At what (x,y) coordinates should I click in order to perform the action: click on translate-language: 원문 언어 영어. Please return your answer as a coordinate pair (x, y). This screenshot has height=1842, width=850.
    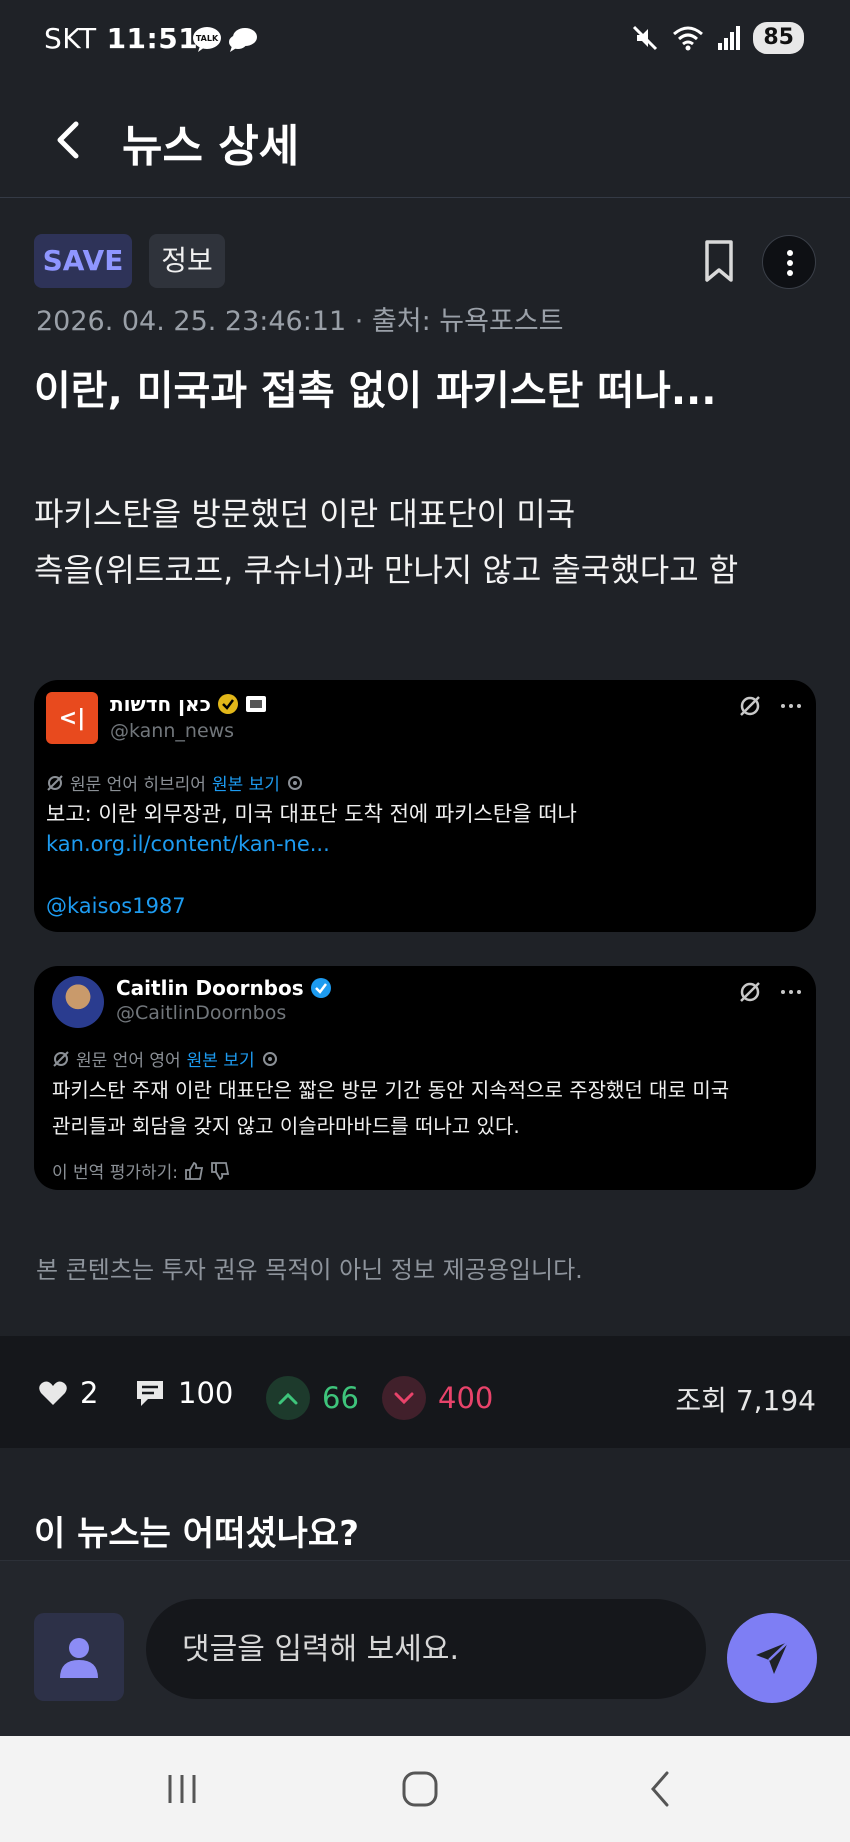
    Looking at the image, I should click on (128, 1061).